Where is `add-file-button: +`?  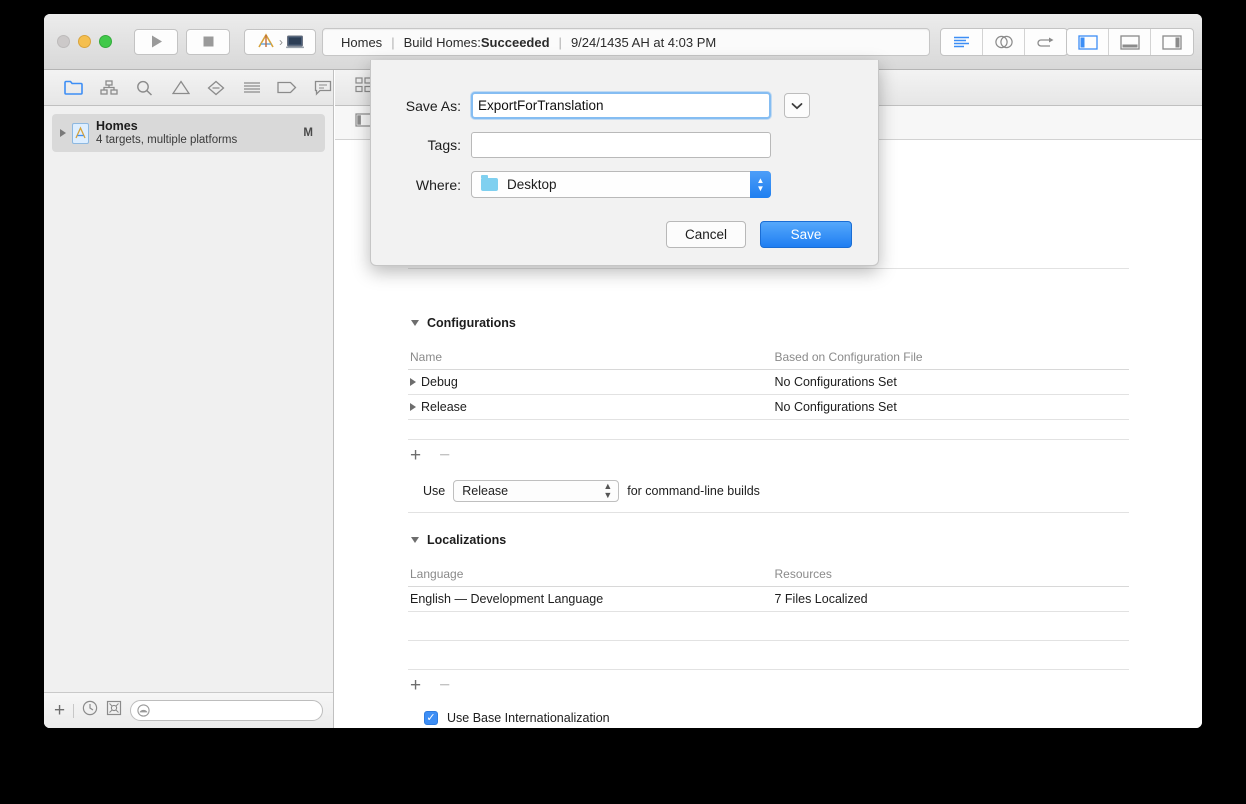
add-file-button: + is located at coordinates (59, 710).